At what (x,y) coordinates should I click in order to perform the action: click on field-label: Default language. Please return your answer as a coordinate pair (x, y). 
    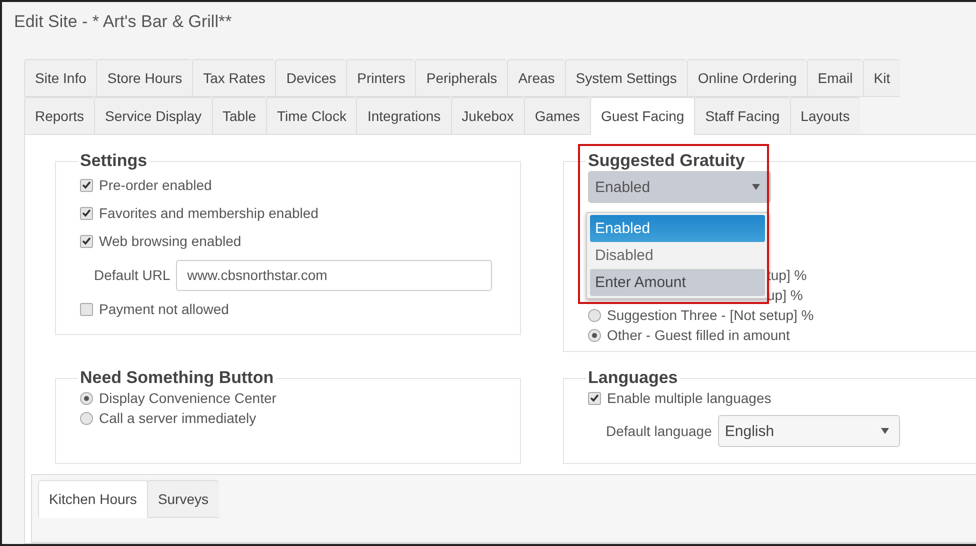
    Looking at the image, I should click on (659, 431).